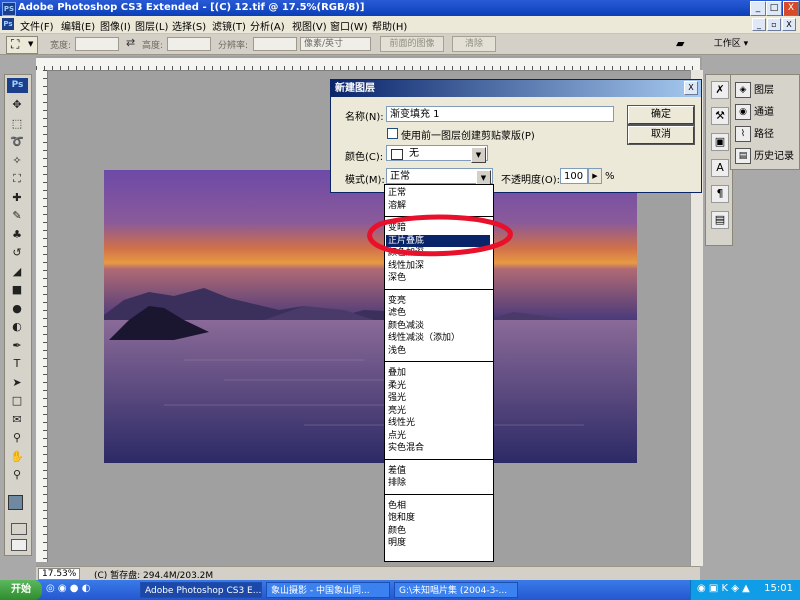  I want to click on menu-help: 帮助(H), so click(389, 25).